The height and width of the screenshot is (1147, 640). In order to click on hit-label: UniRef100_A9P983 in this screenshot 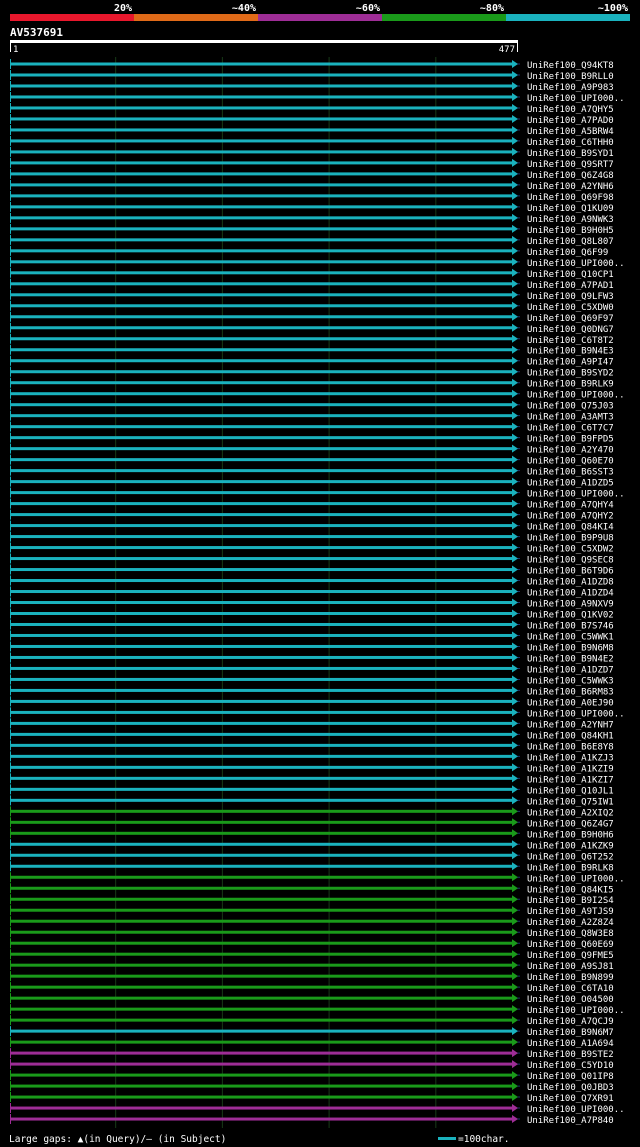, I will do `click(570, 88)`.